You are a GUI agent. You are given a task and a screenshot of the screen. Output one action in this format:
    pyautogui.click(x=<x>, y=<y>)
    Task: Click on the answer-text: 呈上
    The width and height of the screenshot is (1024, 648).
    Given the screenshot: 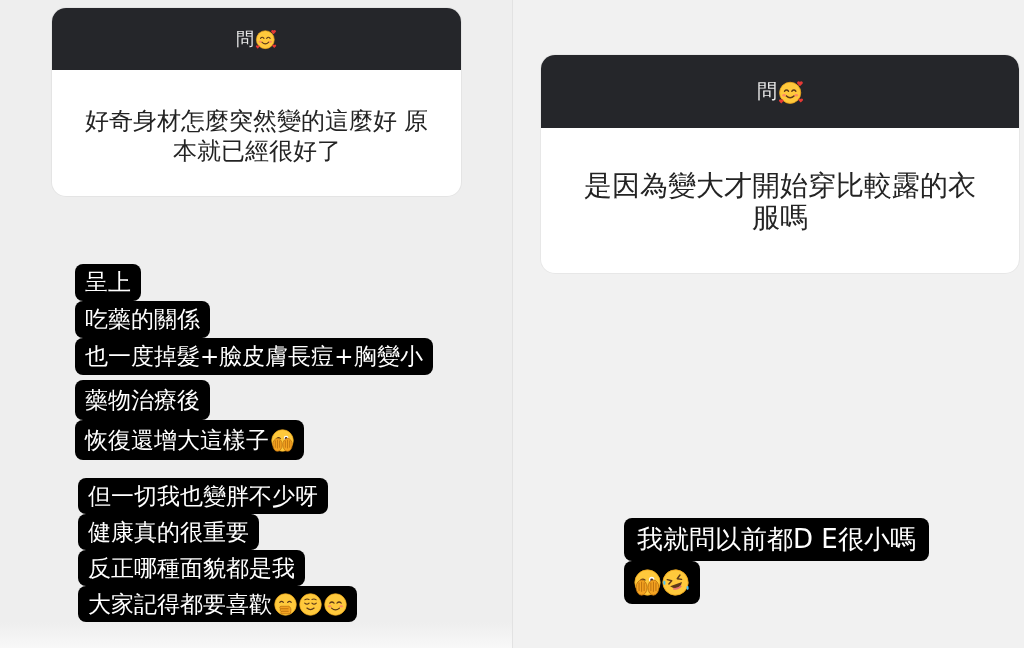 What is the action you would take?
    pyautogui.click(x=108, y=282)
    